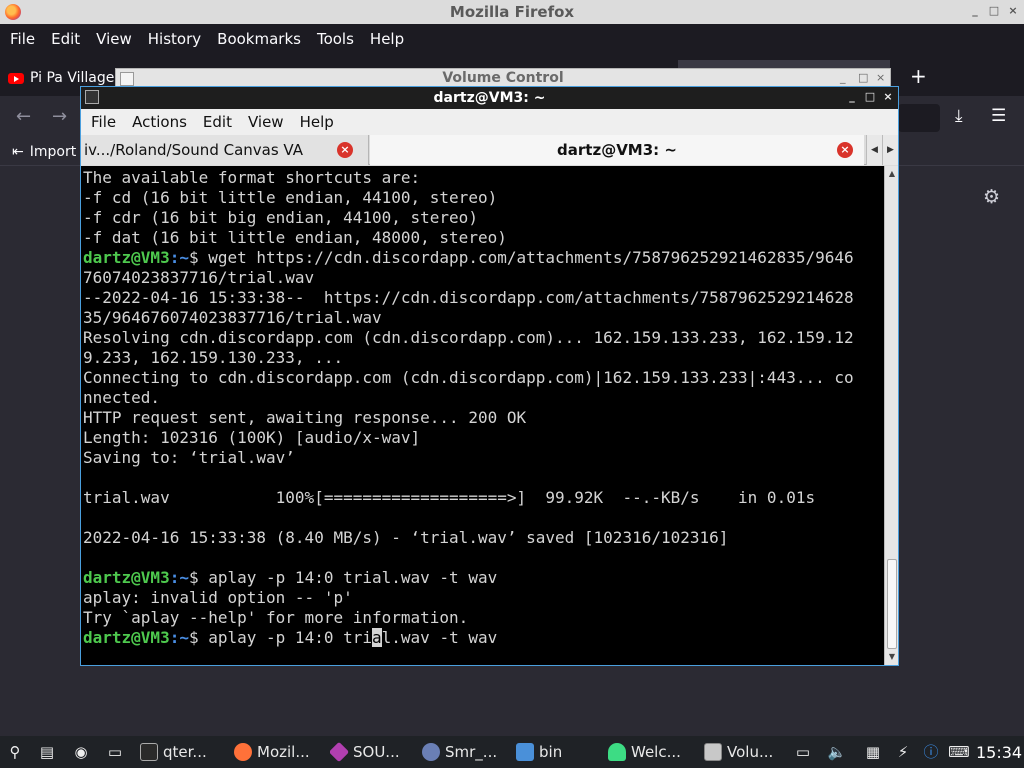 Image resolution: width=1024 pixels, height=768 pixels. Describe the element at coordinates (559, 752) in the screenshot. I see `taskbar-task-bin: bin` at that location.